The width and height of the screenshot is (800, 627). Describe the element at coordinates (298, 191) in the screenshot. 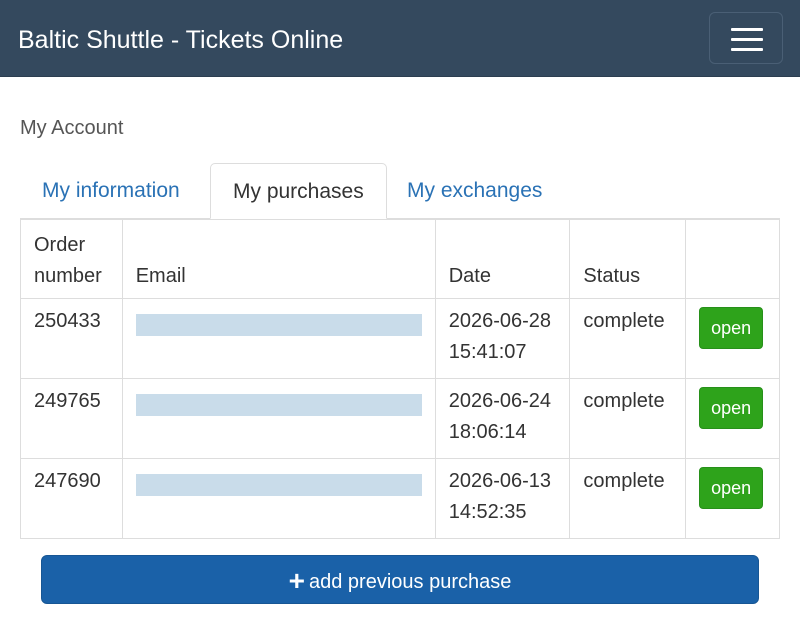

I see `tab-my-purchases: My purchases` at that location.